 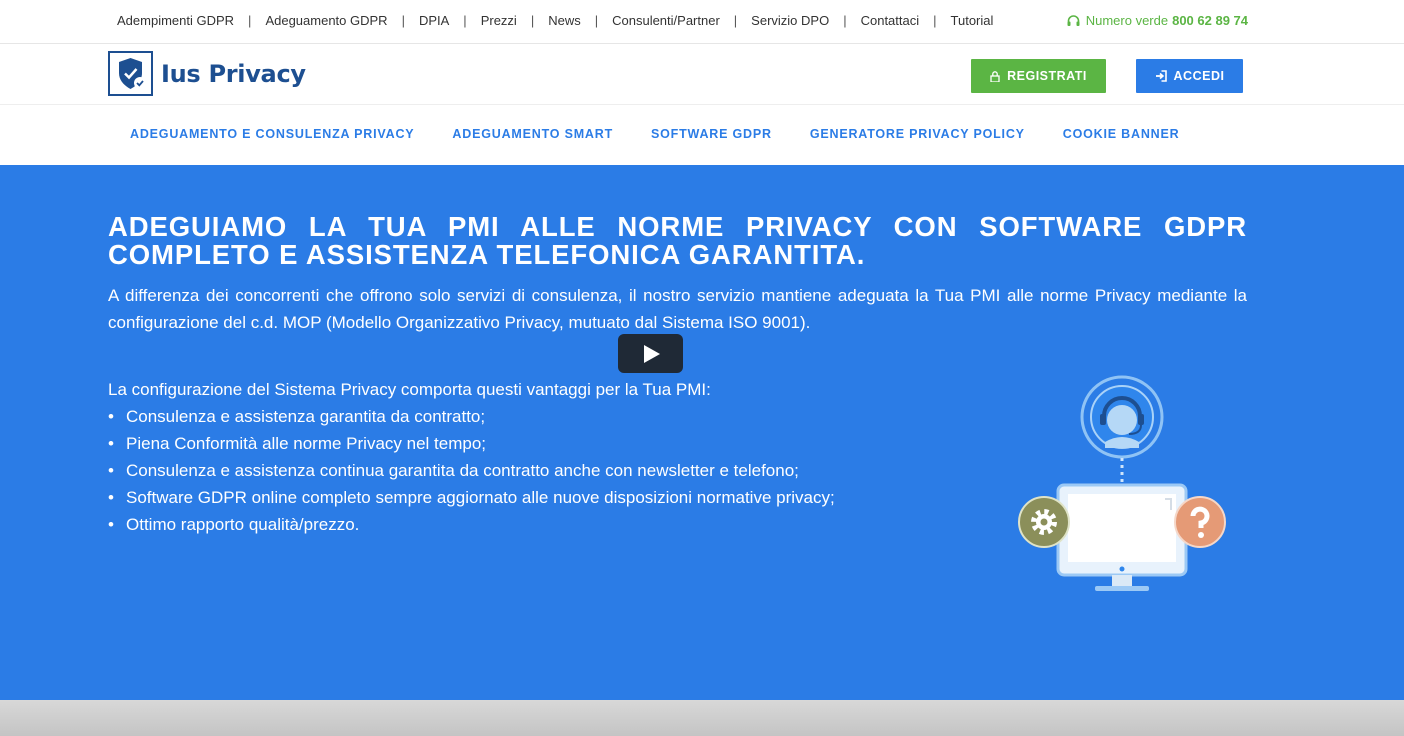 I want to click on register-label: REGISTRATI, so click(x=1047, y=76).